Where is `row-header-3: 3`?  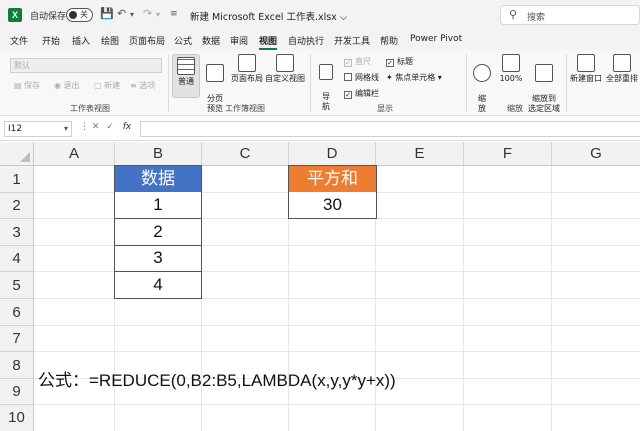 row-header-3: 3 is located at coordinates (17, 232).